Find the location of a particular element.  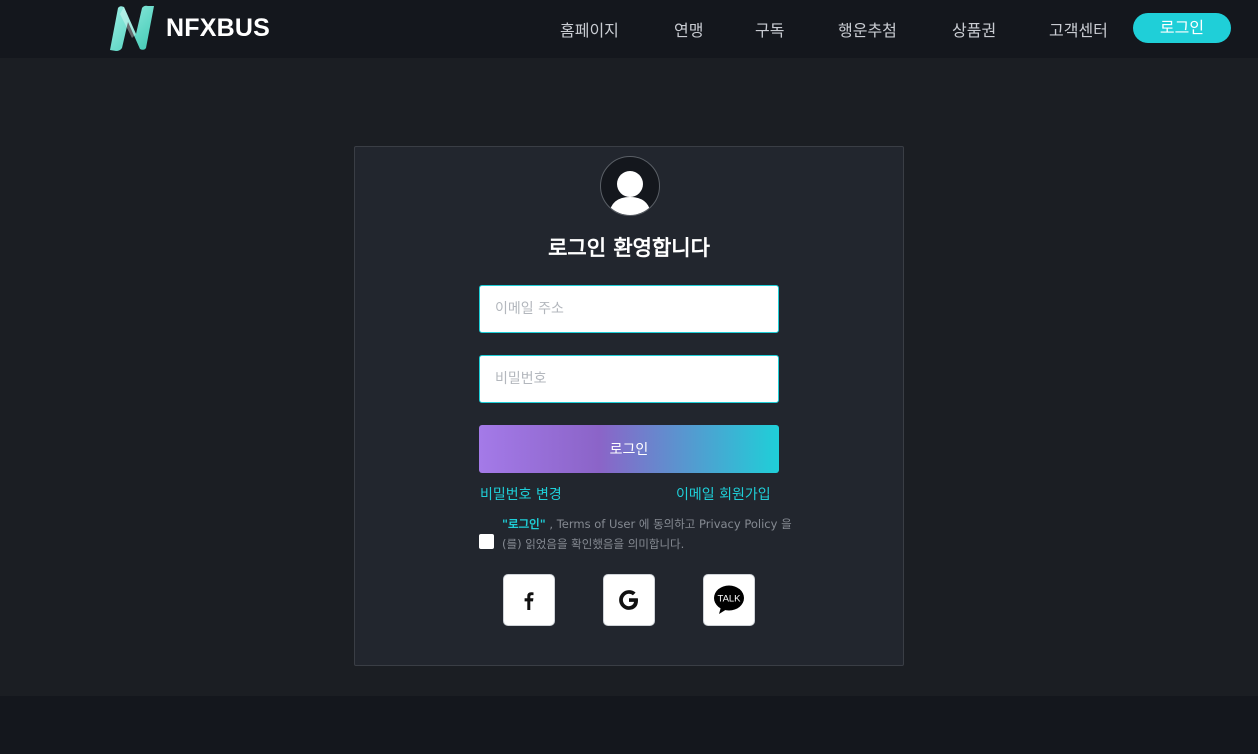

login-title: 로그인 환영합니다 is located at coordinates (629, 248).